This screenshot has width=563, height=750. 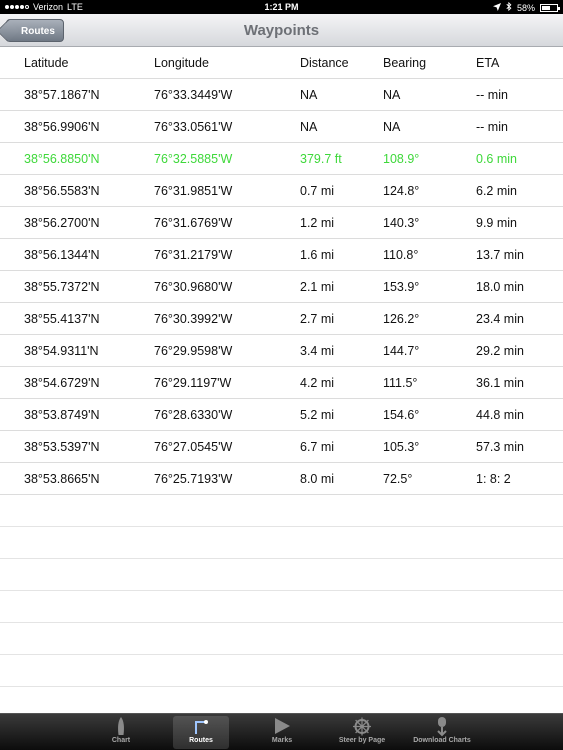 What do you see at coordinates (181, 63) in the screenshot?
I see `header-longitude: Longitude` at bounding box center [181, 63].